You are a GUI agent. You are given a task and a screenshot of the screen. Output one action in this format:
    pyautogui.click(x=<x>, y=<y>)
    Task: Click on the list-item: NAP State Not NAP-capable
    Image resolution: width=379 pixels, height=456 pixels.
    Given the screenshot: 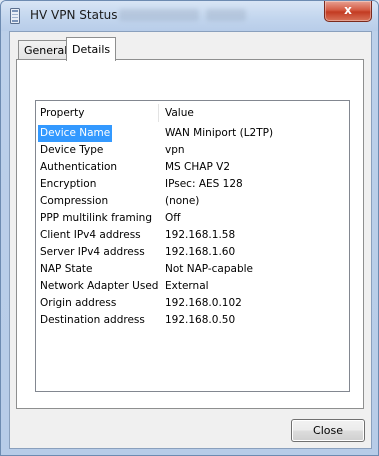 What is the action you would take?
    pyautogui.click(x=193, y=269)
    